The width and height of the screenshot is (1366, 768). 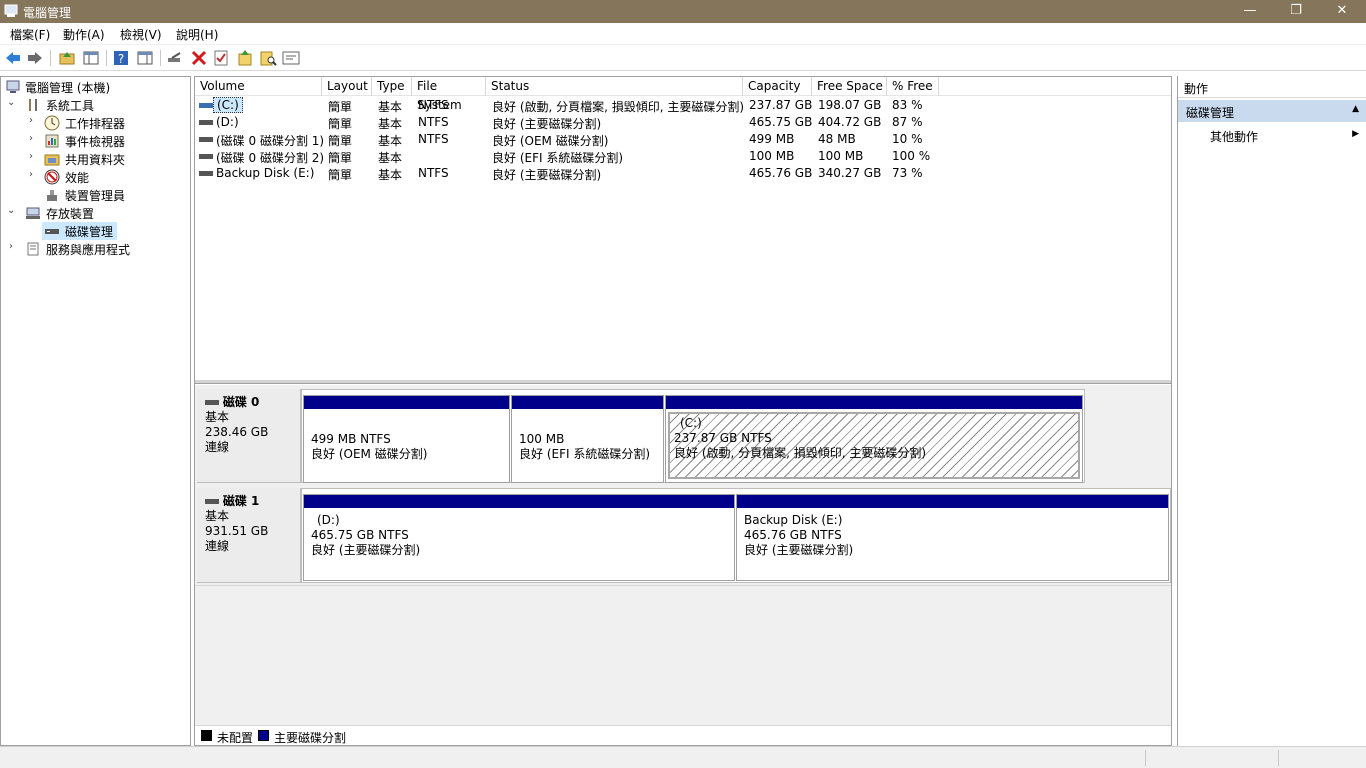 I want to click on column-status: Status, so click(x=614, y=86).